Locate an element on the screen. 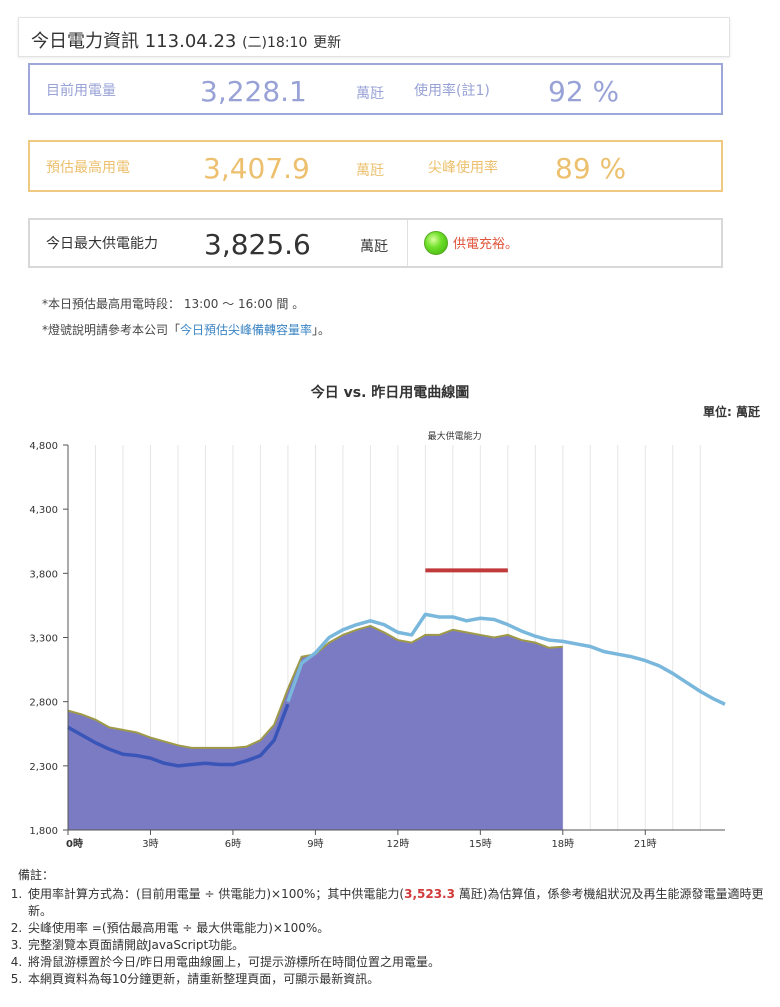 The image size is (780, 1007). chart-title: 今日 vs. 昨日用電曲線圖 is located at coordinates (390, 393).